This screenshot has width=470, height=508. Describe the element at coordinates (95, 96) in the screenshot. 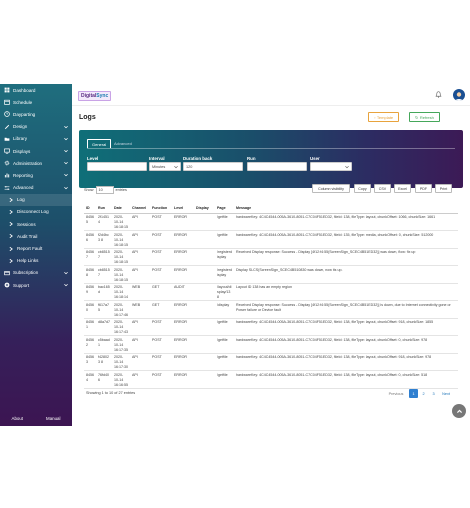

I see `app-logo: DigitalSync` at that location.